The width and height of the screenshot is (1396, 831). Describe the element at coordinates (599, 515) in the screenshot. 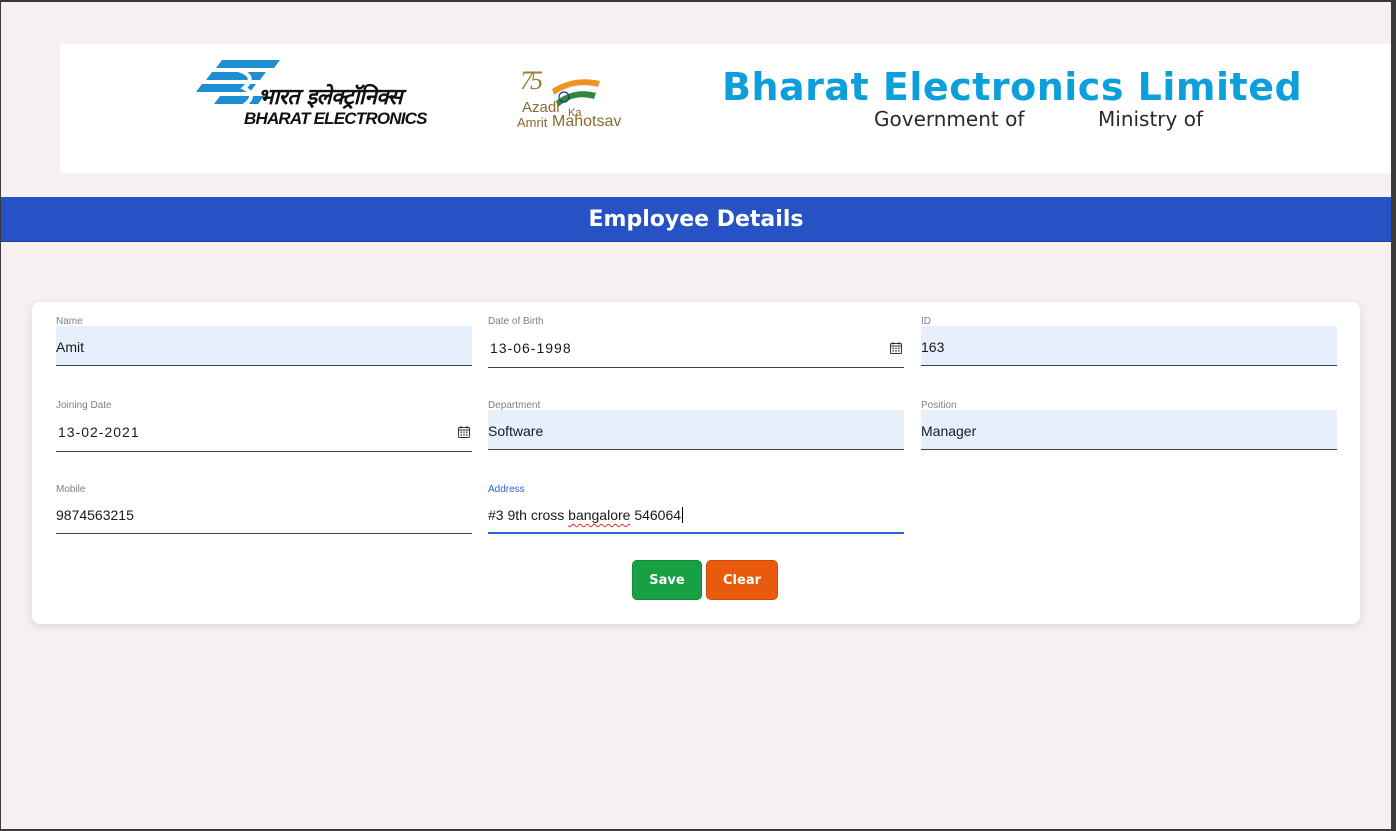

I see `address-misspelled-word: bangalore` at that location.